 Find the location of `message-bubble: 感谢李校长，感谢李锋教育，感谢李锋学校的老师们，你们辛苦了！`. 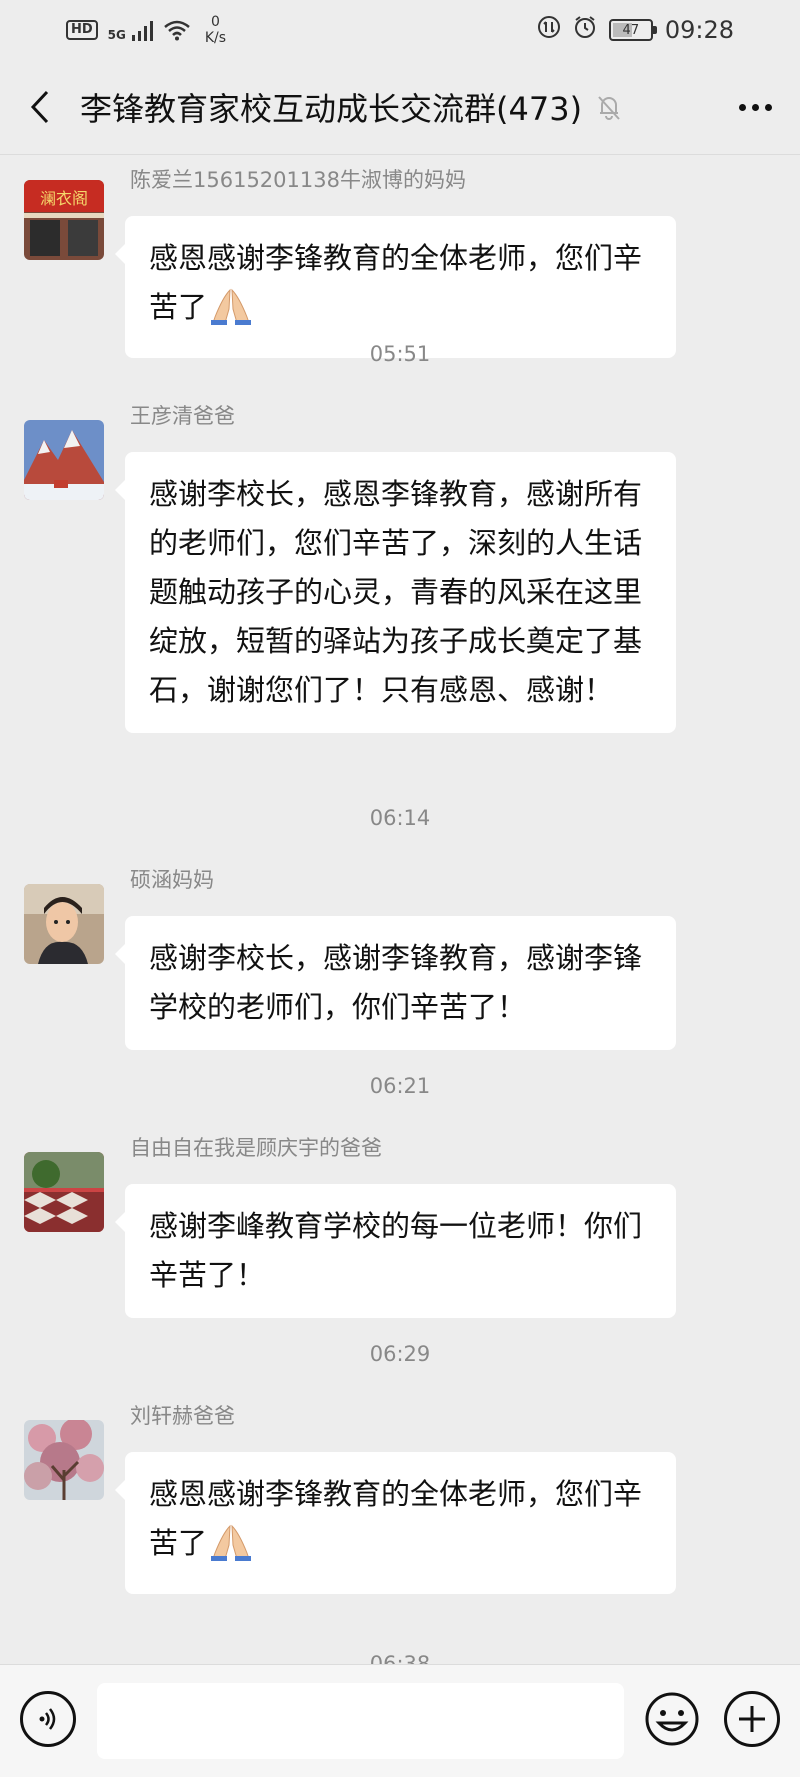

message-bubble: 感谢李校长，感谢李锋教育，感谢李锋学校的老师们，你们辛苦了！ is located at coordinates (395, 983).